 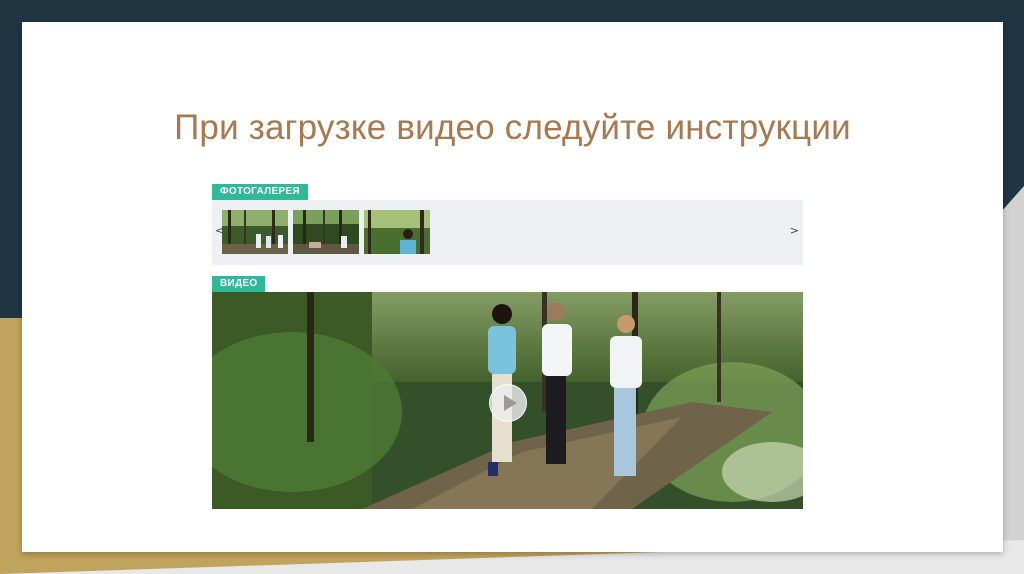 I want to click on play-button, so click(x=508, y=403).